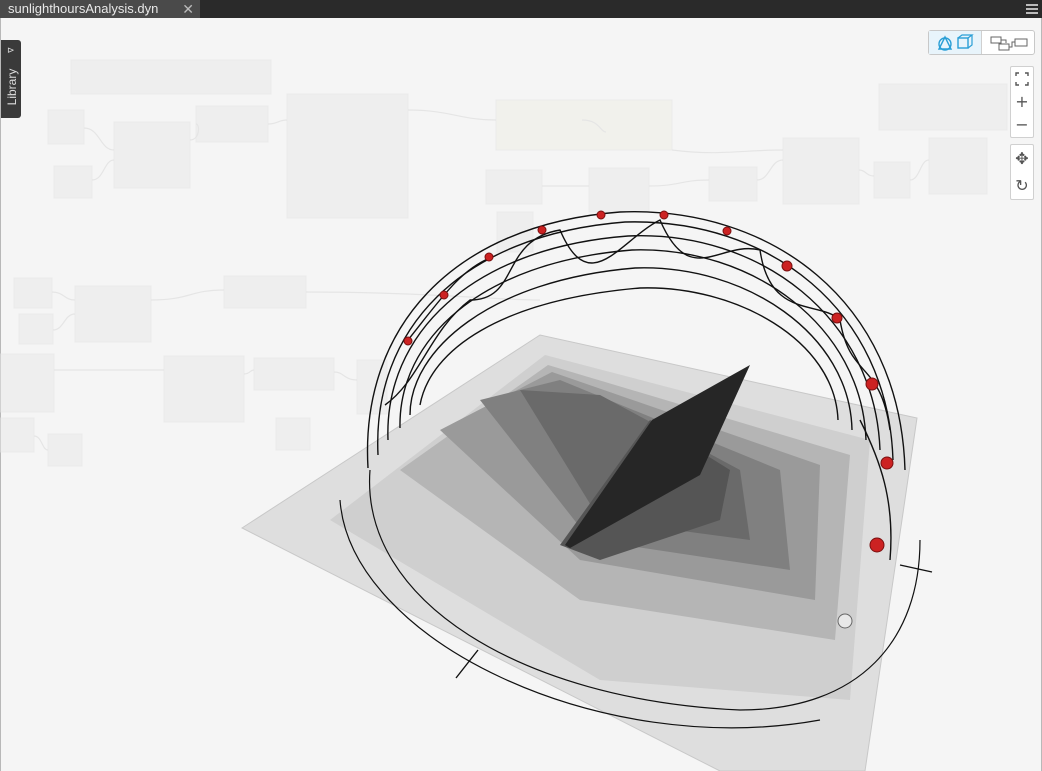 The image size is (1042, 771). Describe the element at coordinates (1022, 124) in the screenshot. I see `zoom-out-button: −` at that location.